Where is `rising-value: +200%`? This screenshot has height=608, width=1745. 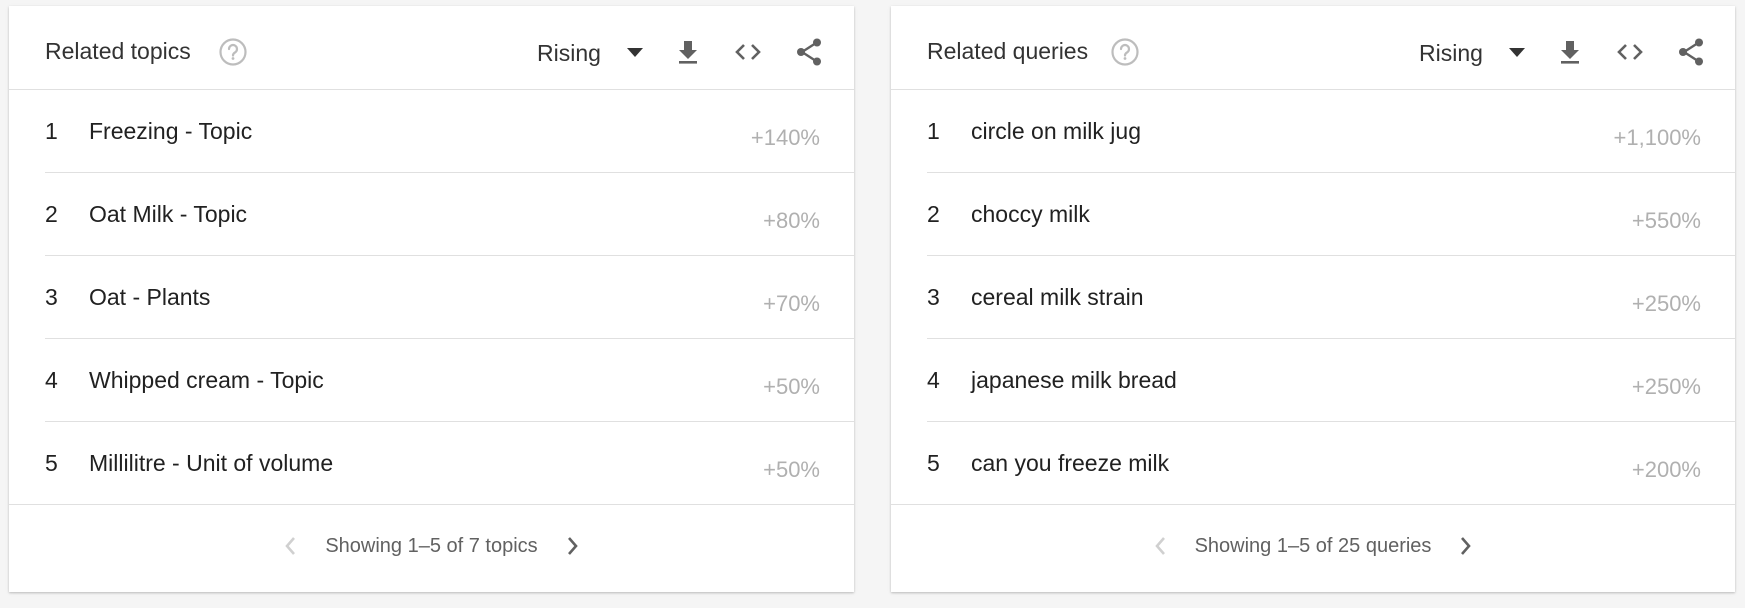 rising-value: +200% is located at coordinates (1666, 469).